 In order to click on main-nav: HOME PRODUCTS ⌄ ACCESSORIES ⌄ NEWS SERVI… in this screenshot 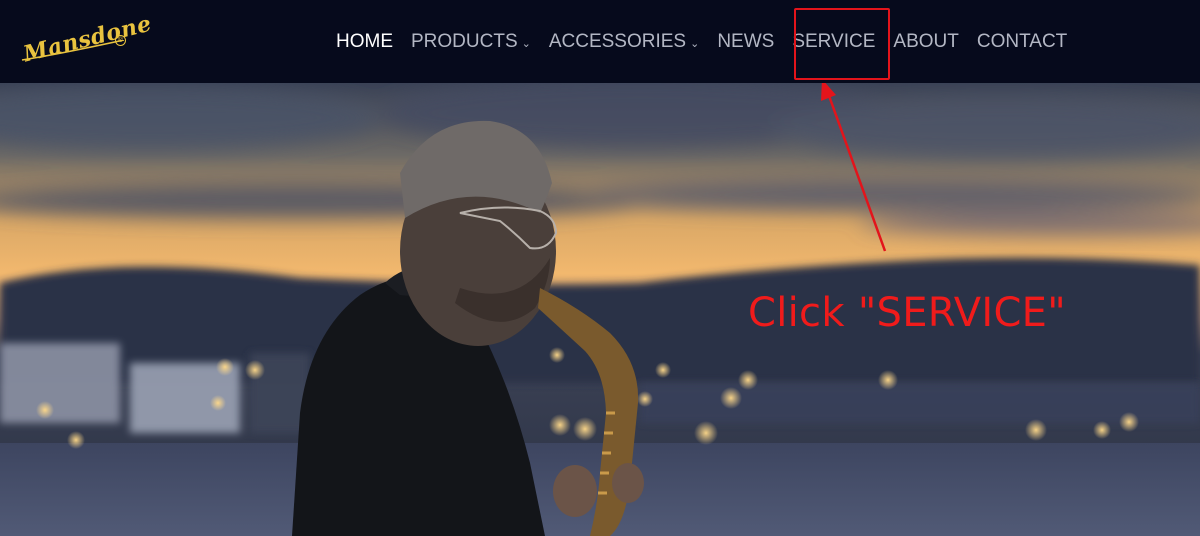, I will do `click(701, 41)`.